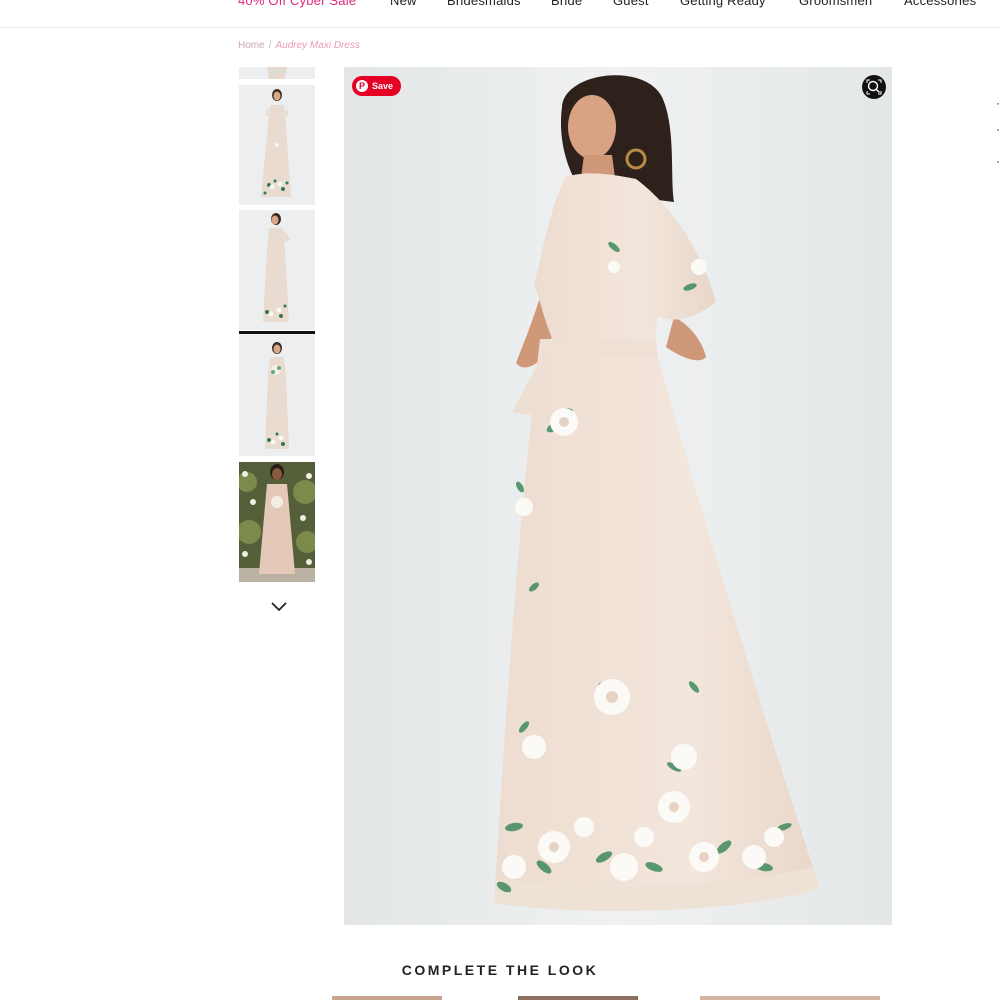 The width and height of the screenshot is (1000, 1000). Describe the element at coordinates (403, 4) in the screenshot. I see `nav-item-new: New` at that location.